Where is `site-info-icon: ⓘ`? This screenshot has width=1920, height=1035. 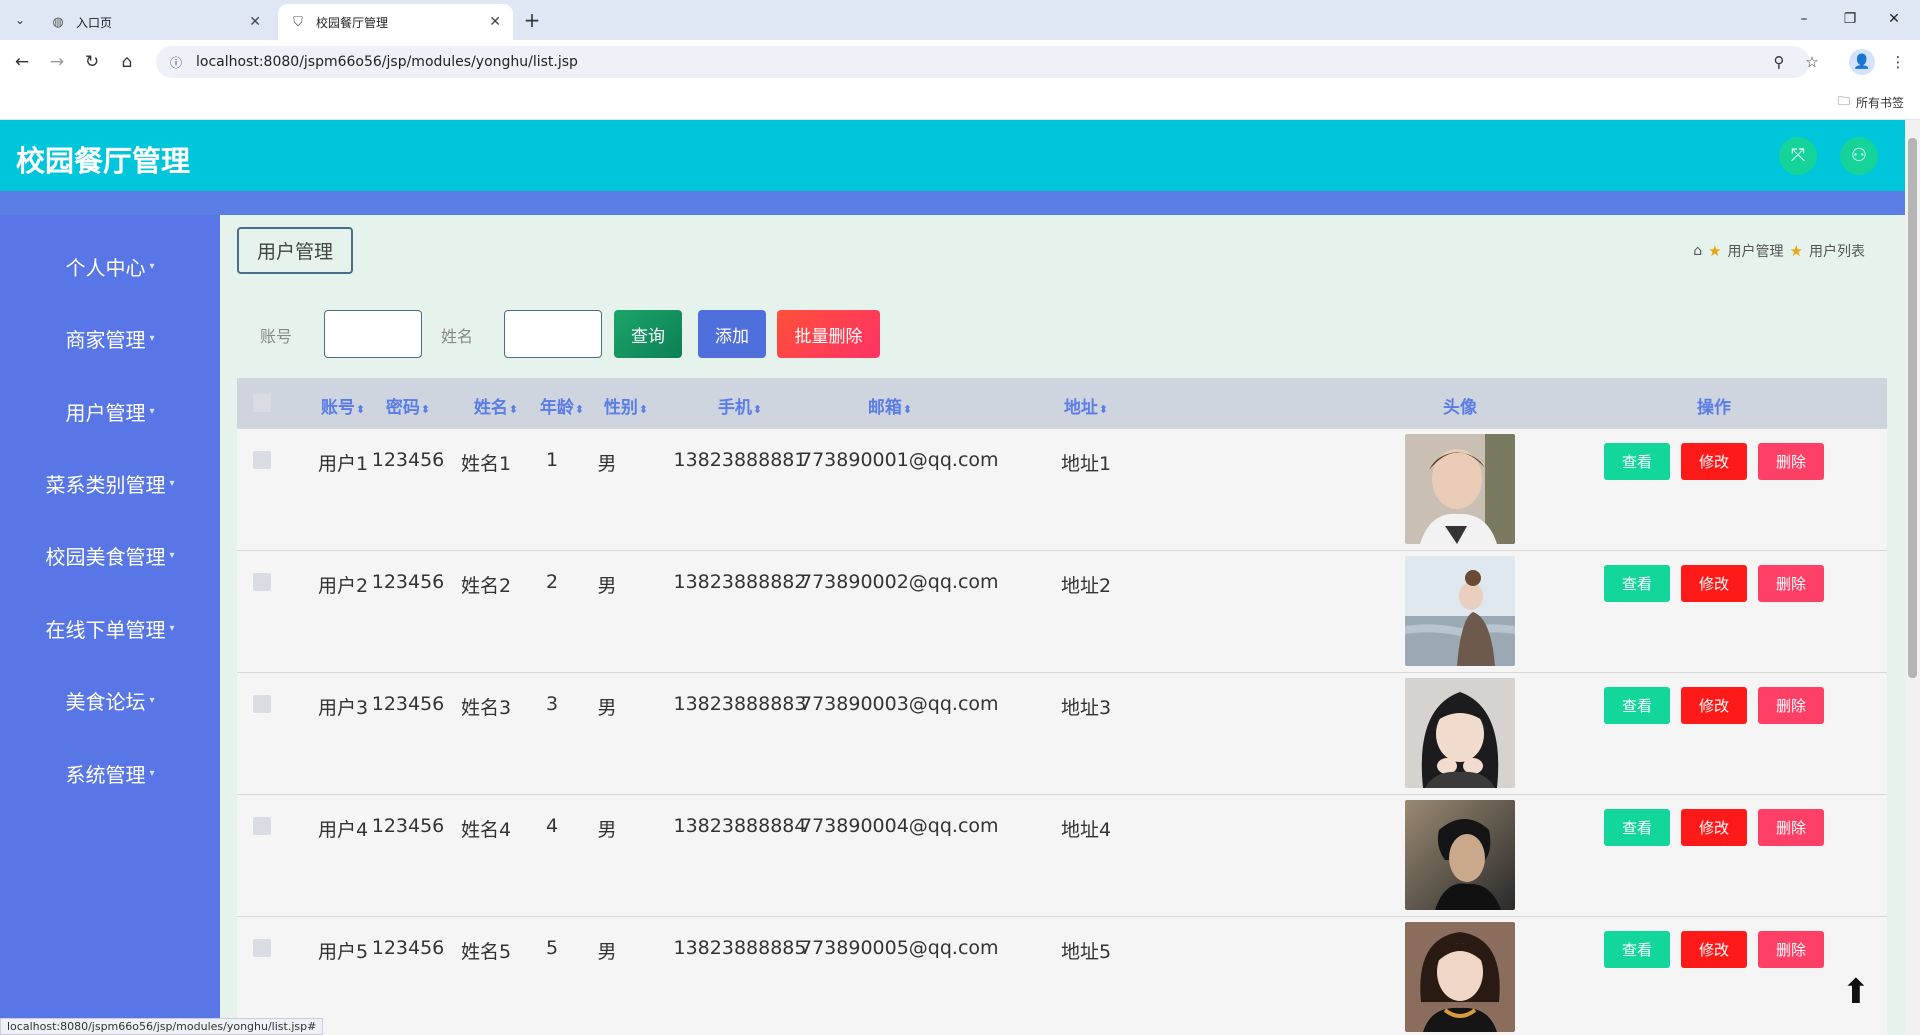 site-info-icon: ⓘ is located at coordinates (179, 62).